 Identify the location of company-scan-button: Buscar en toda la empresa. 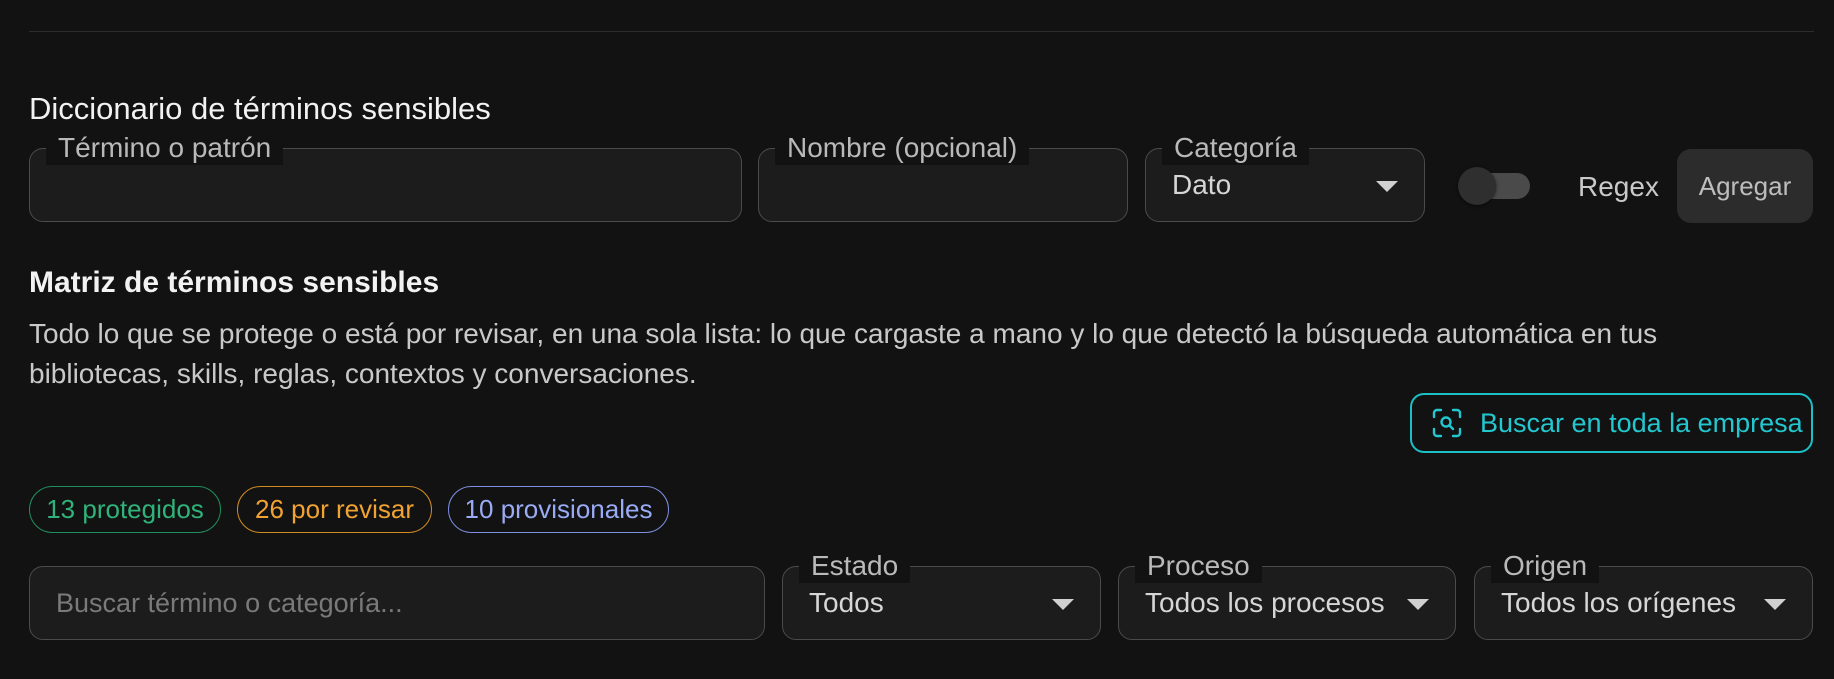
(1611, 423).